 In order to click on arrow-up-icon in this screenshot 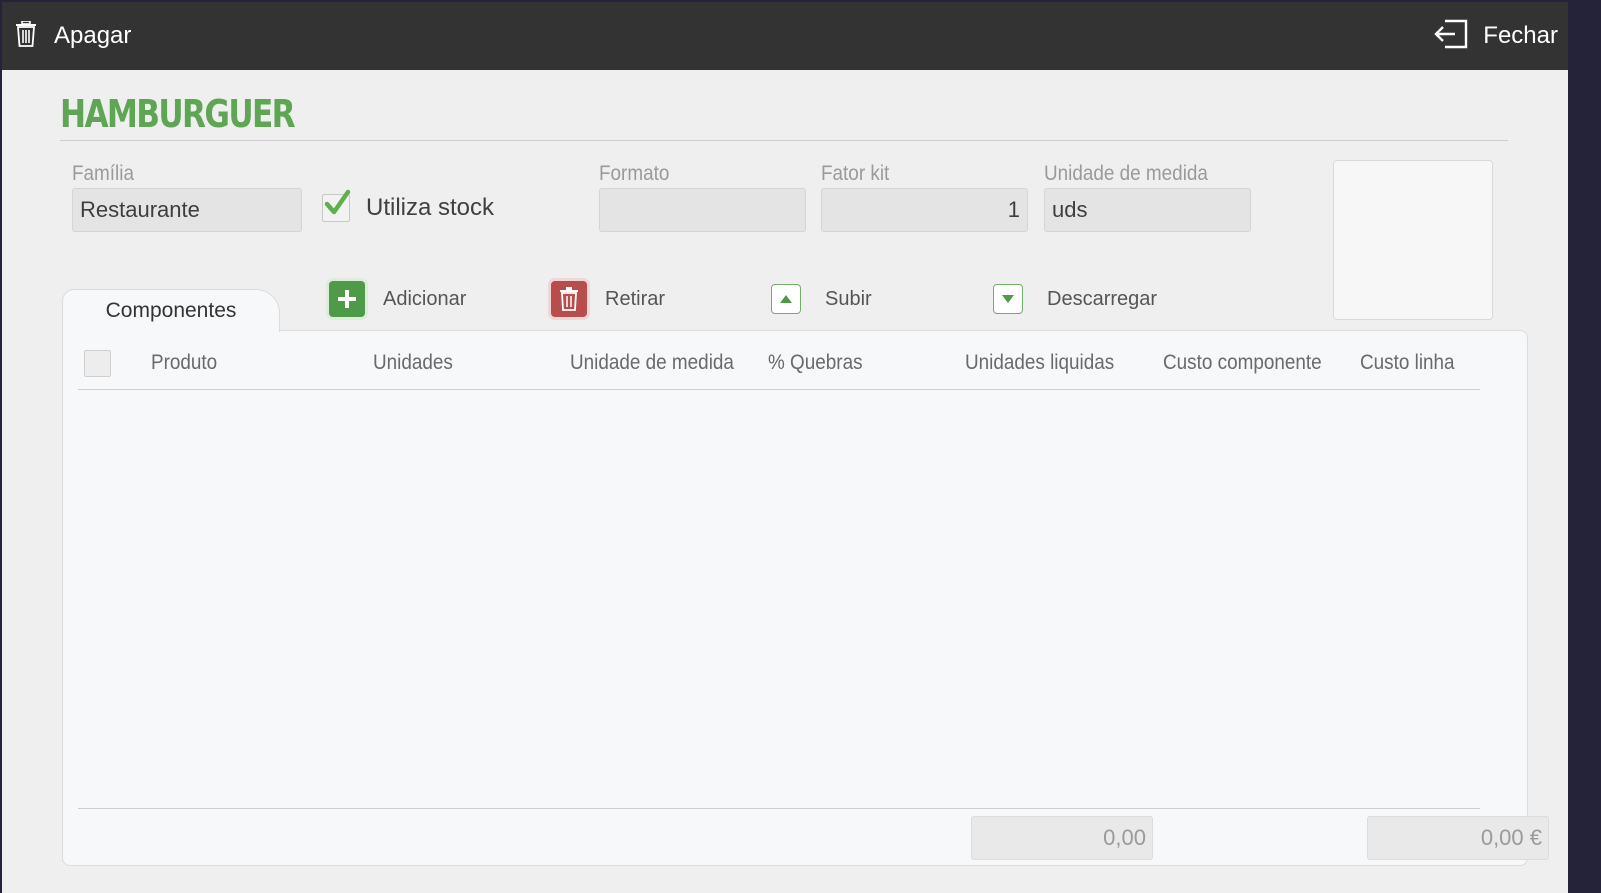, I will do `click(786, 299)`.